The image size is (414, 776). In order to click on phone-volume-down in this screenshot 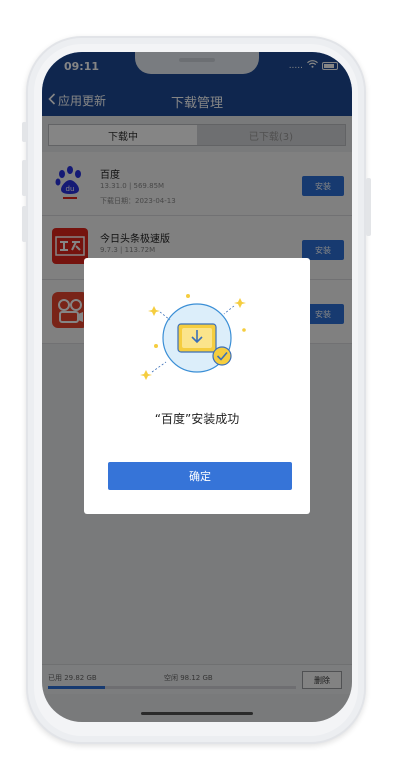, I will do `click(24, 224)`.